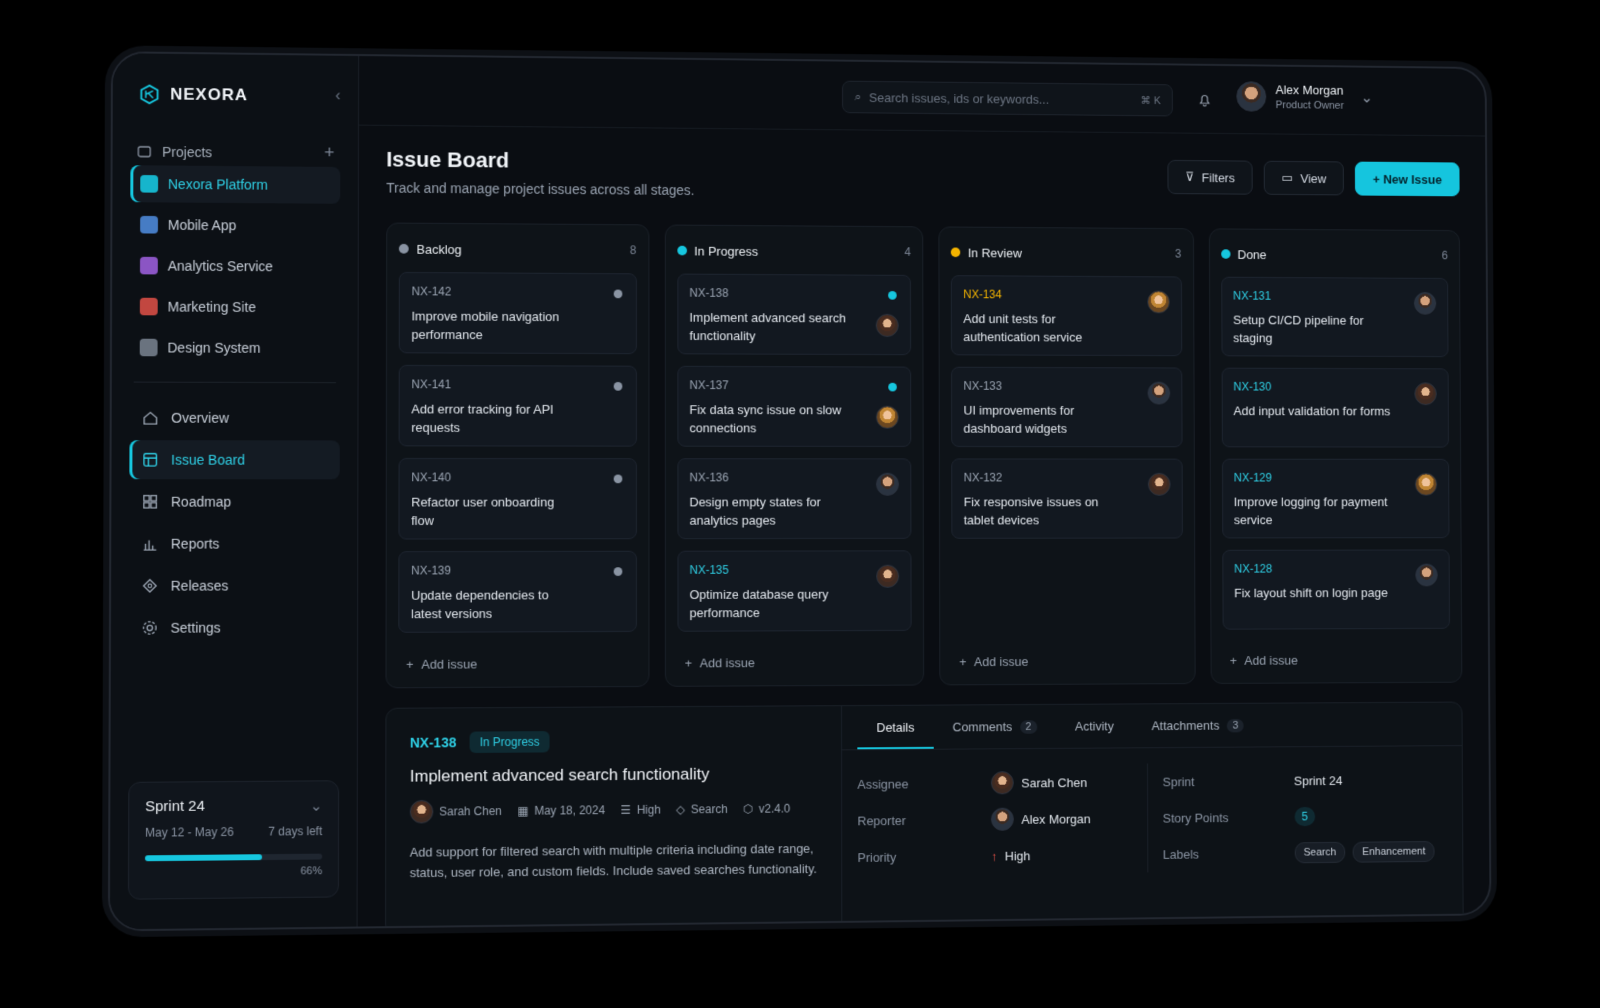 This screenshot has height=1008, width=1600. I want to click on prop-priority-value: ↑ High, so click(1010, 855).